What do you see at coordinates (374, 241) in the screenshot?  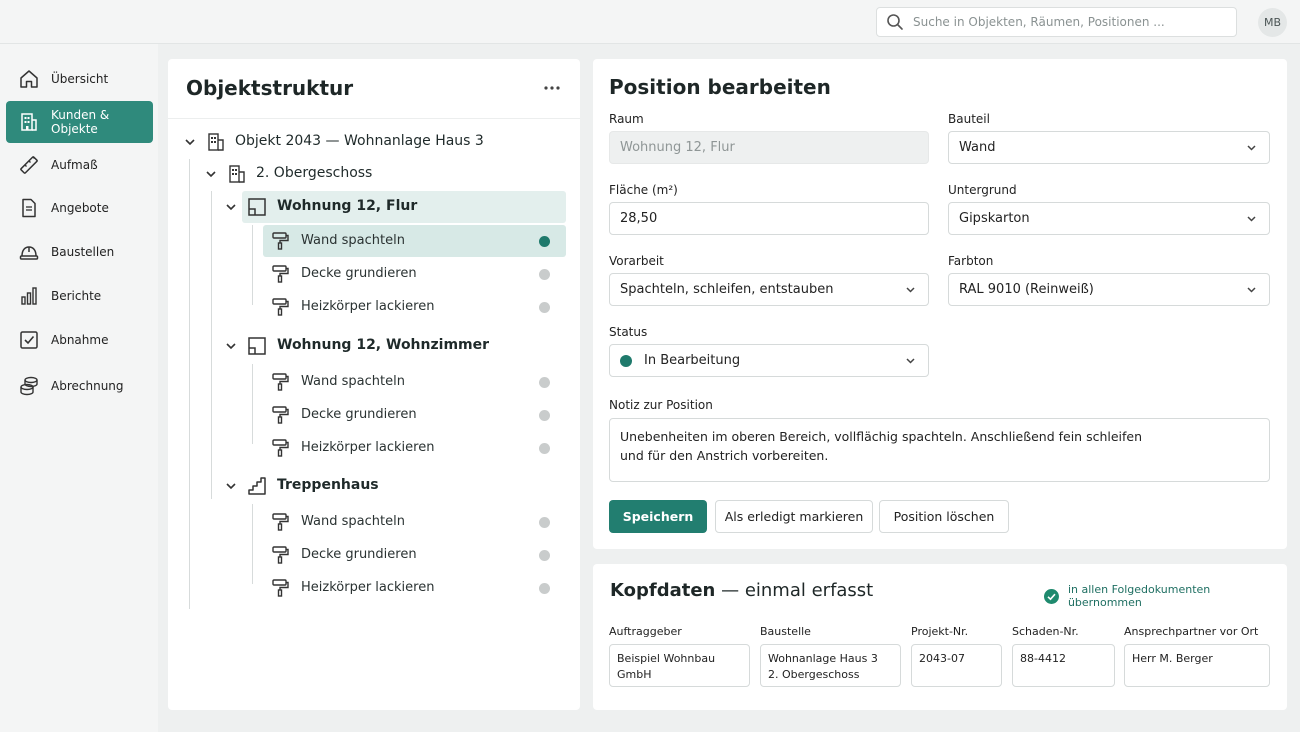 I see `tree-node-task-selected: Wand spachteln` at bounding box center [374, 241].